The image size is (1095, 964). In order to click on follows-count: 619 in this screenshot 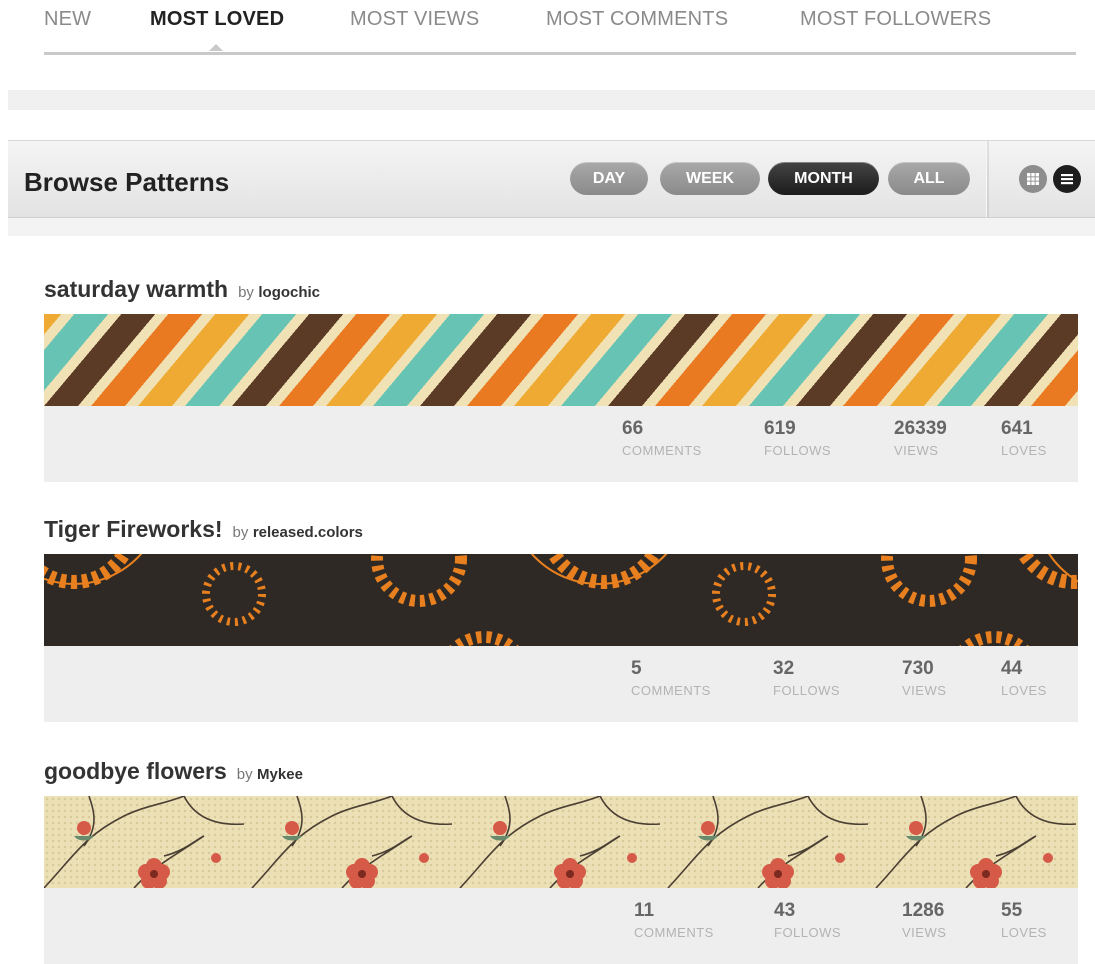, I will do `click(780, 428)`.